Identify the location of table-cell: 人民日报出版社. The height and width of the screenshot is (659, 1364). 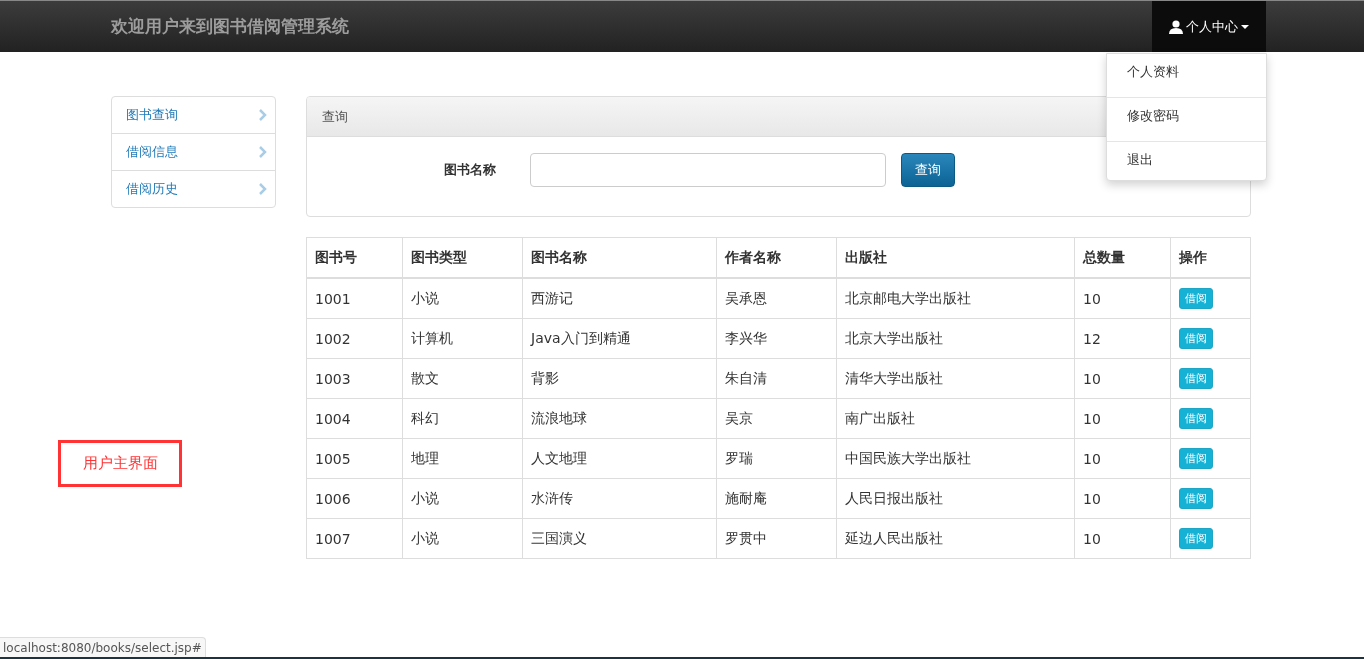
(955, 498).